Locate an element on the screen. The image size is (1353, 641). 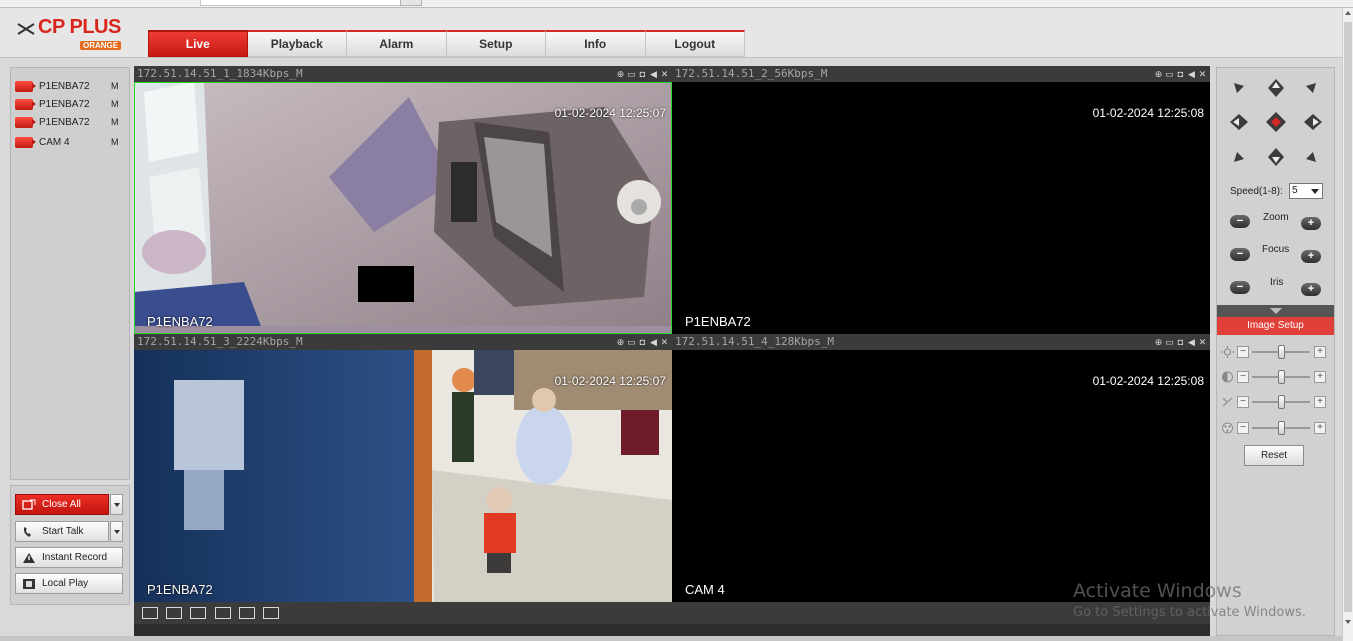
focus-far-button: + is located at coordinates (1311, 256).